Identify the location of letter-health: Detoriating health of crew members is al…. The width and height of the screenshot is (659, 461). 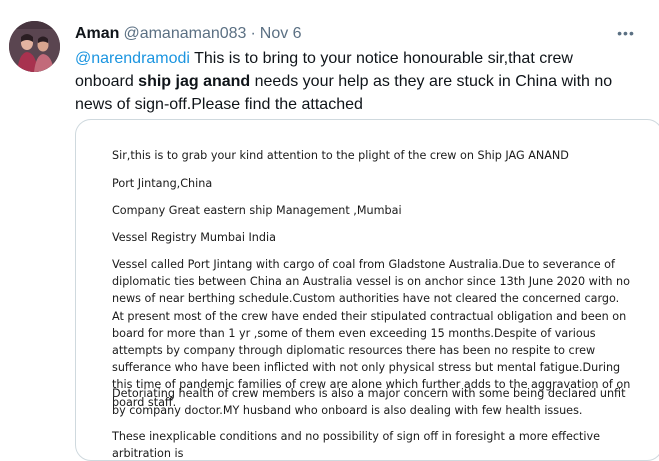
(369, 402).